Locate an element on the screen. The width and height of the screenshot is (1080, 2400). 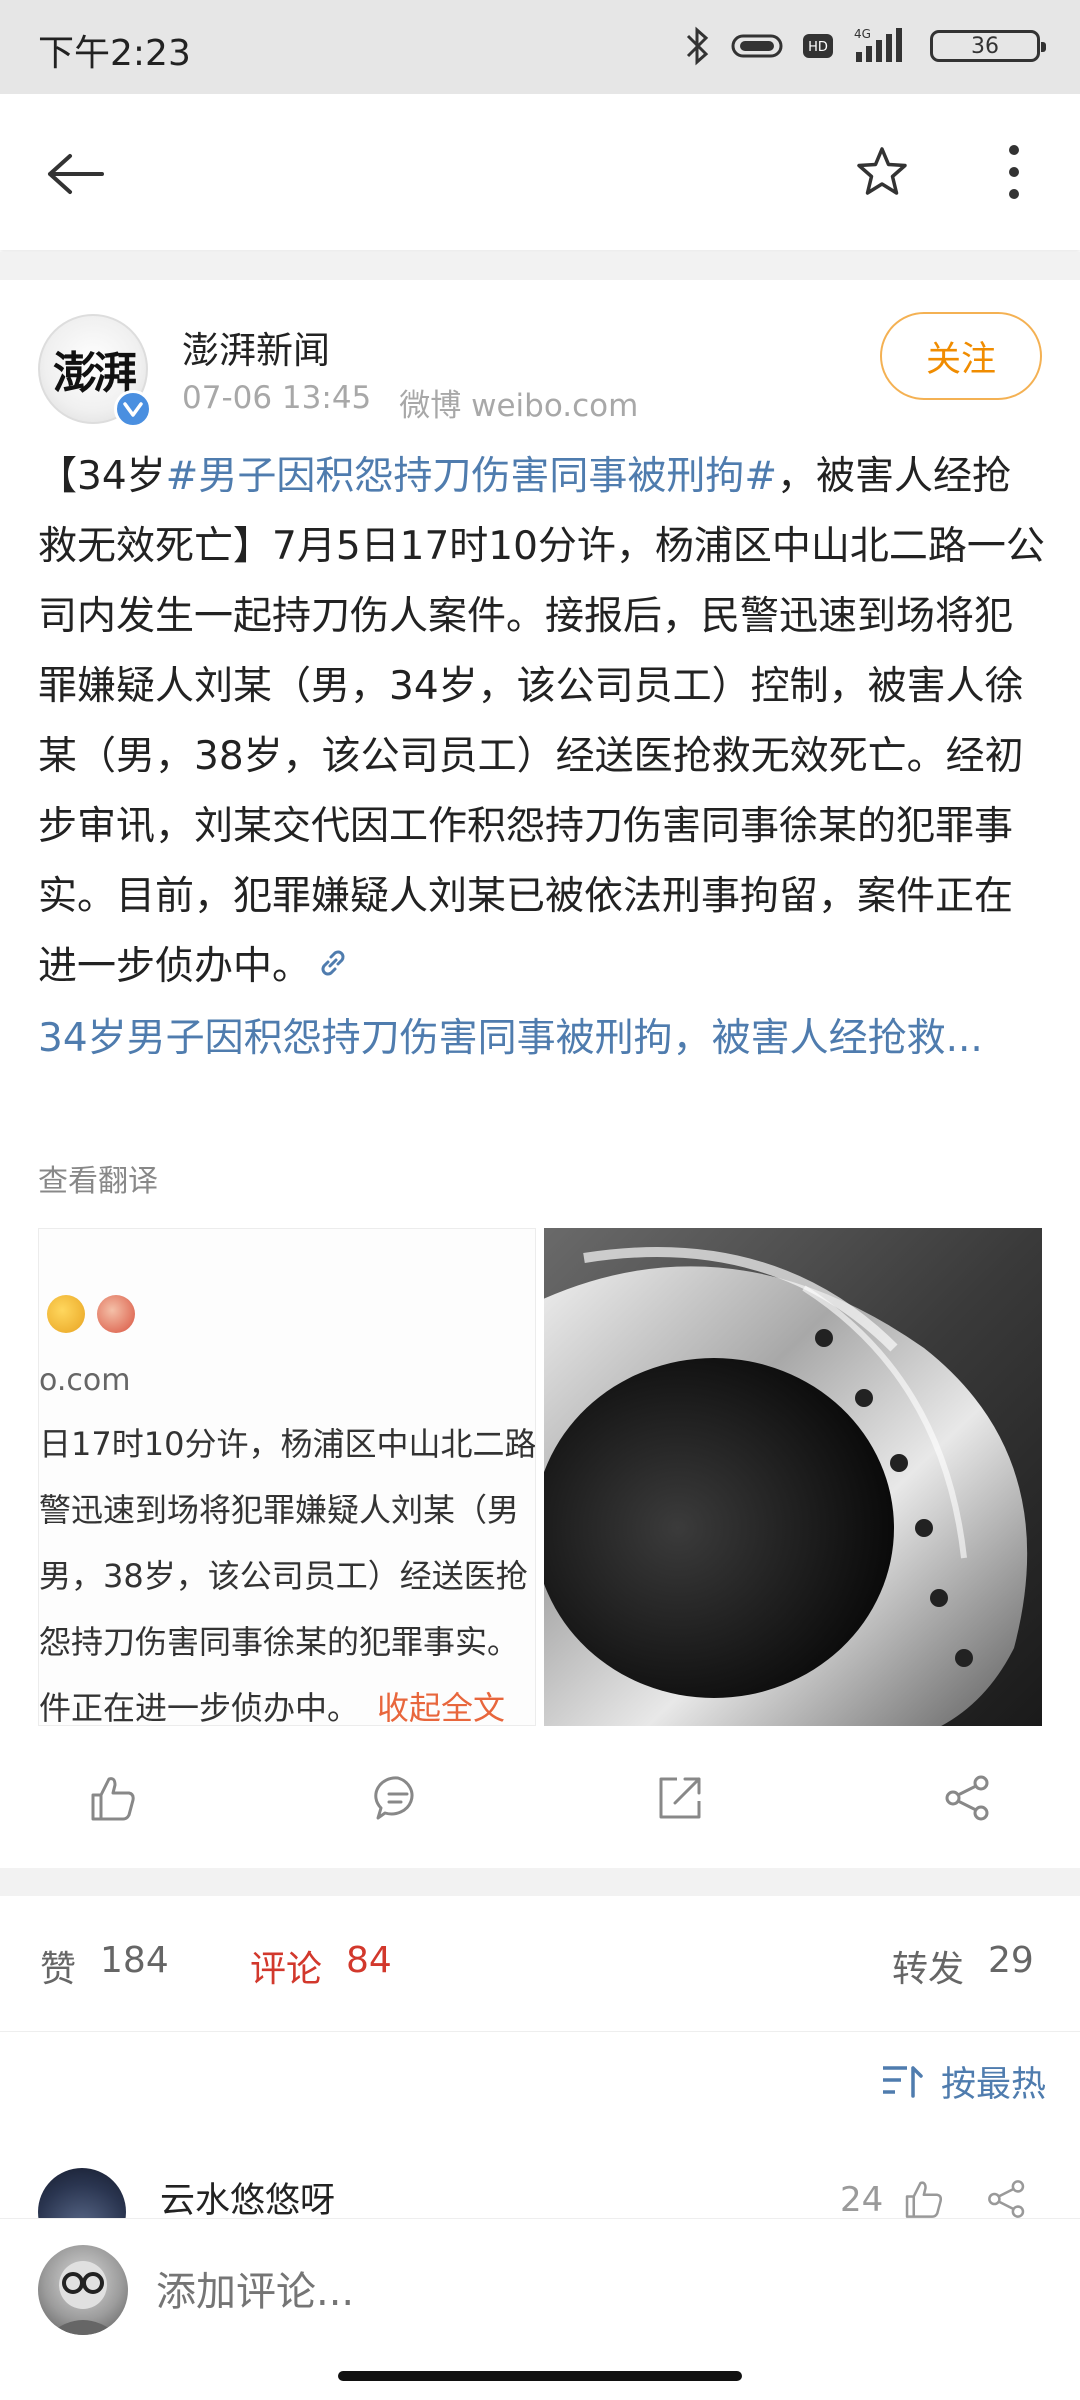
home-indicator is located at coordinates (540, 2376).